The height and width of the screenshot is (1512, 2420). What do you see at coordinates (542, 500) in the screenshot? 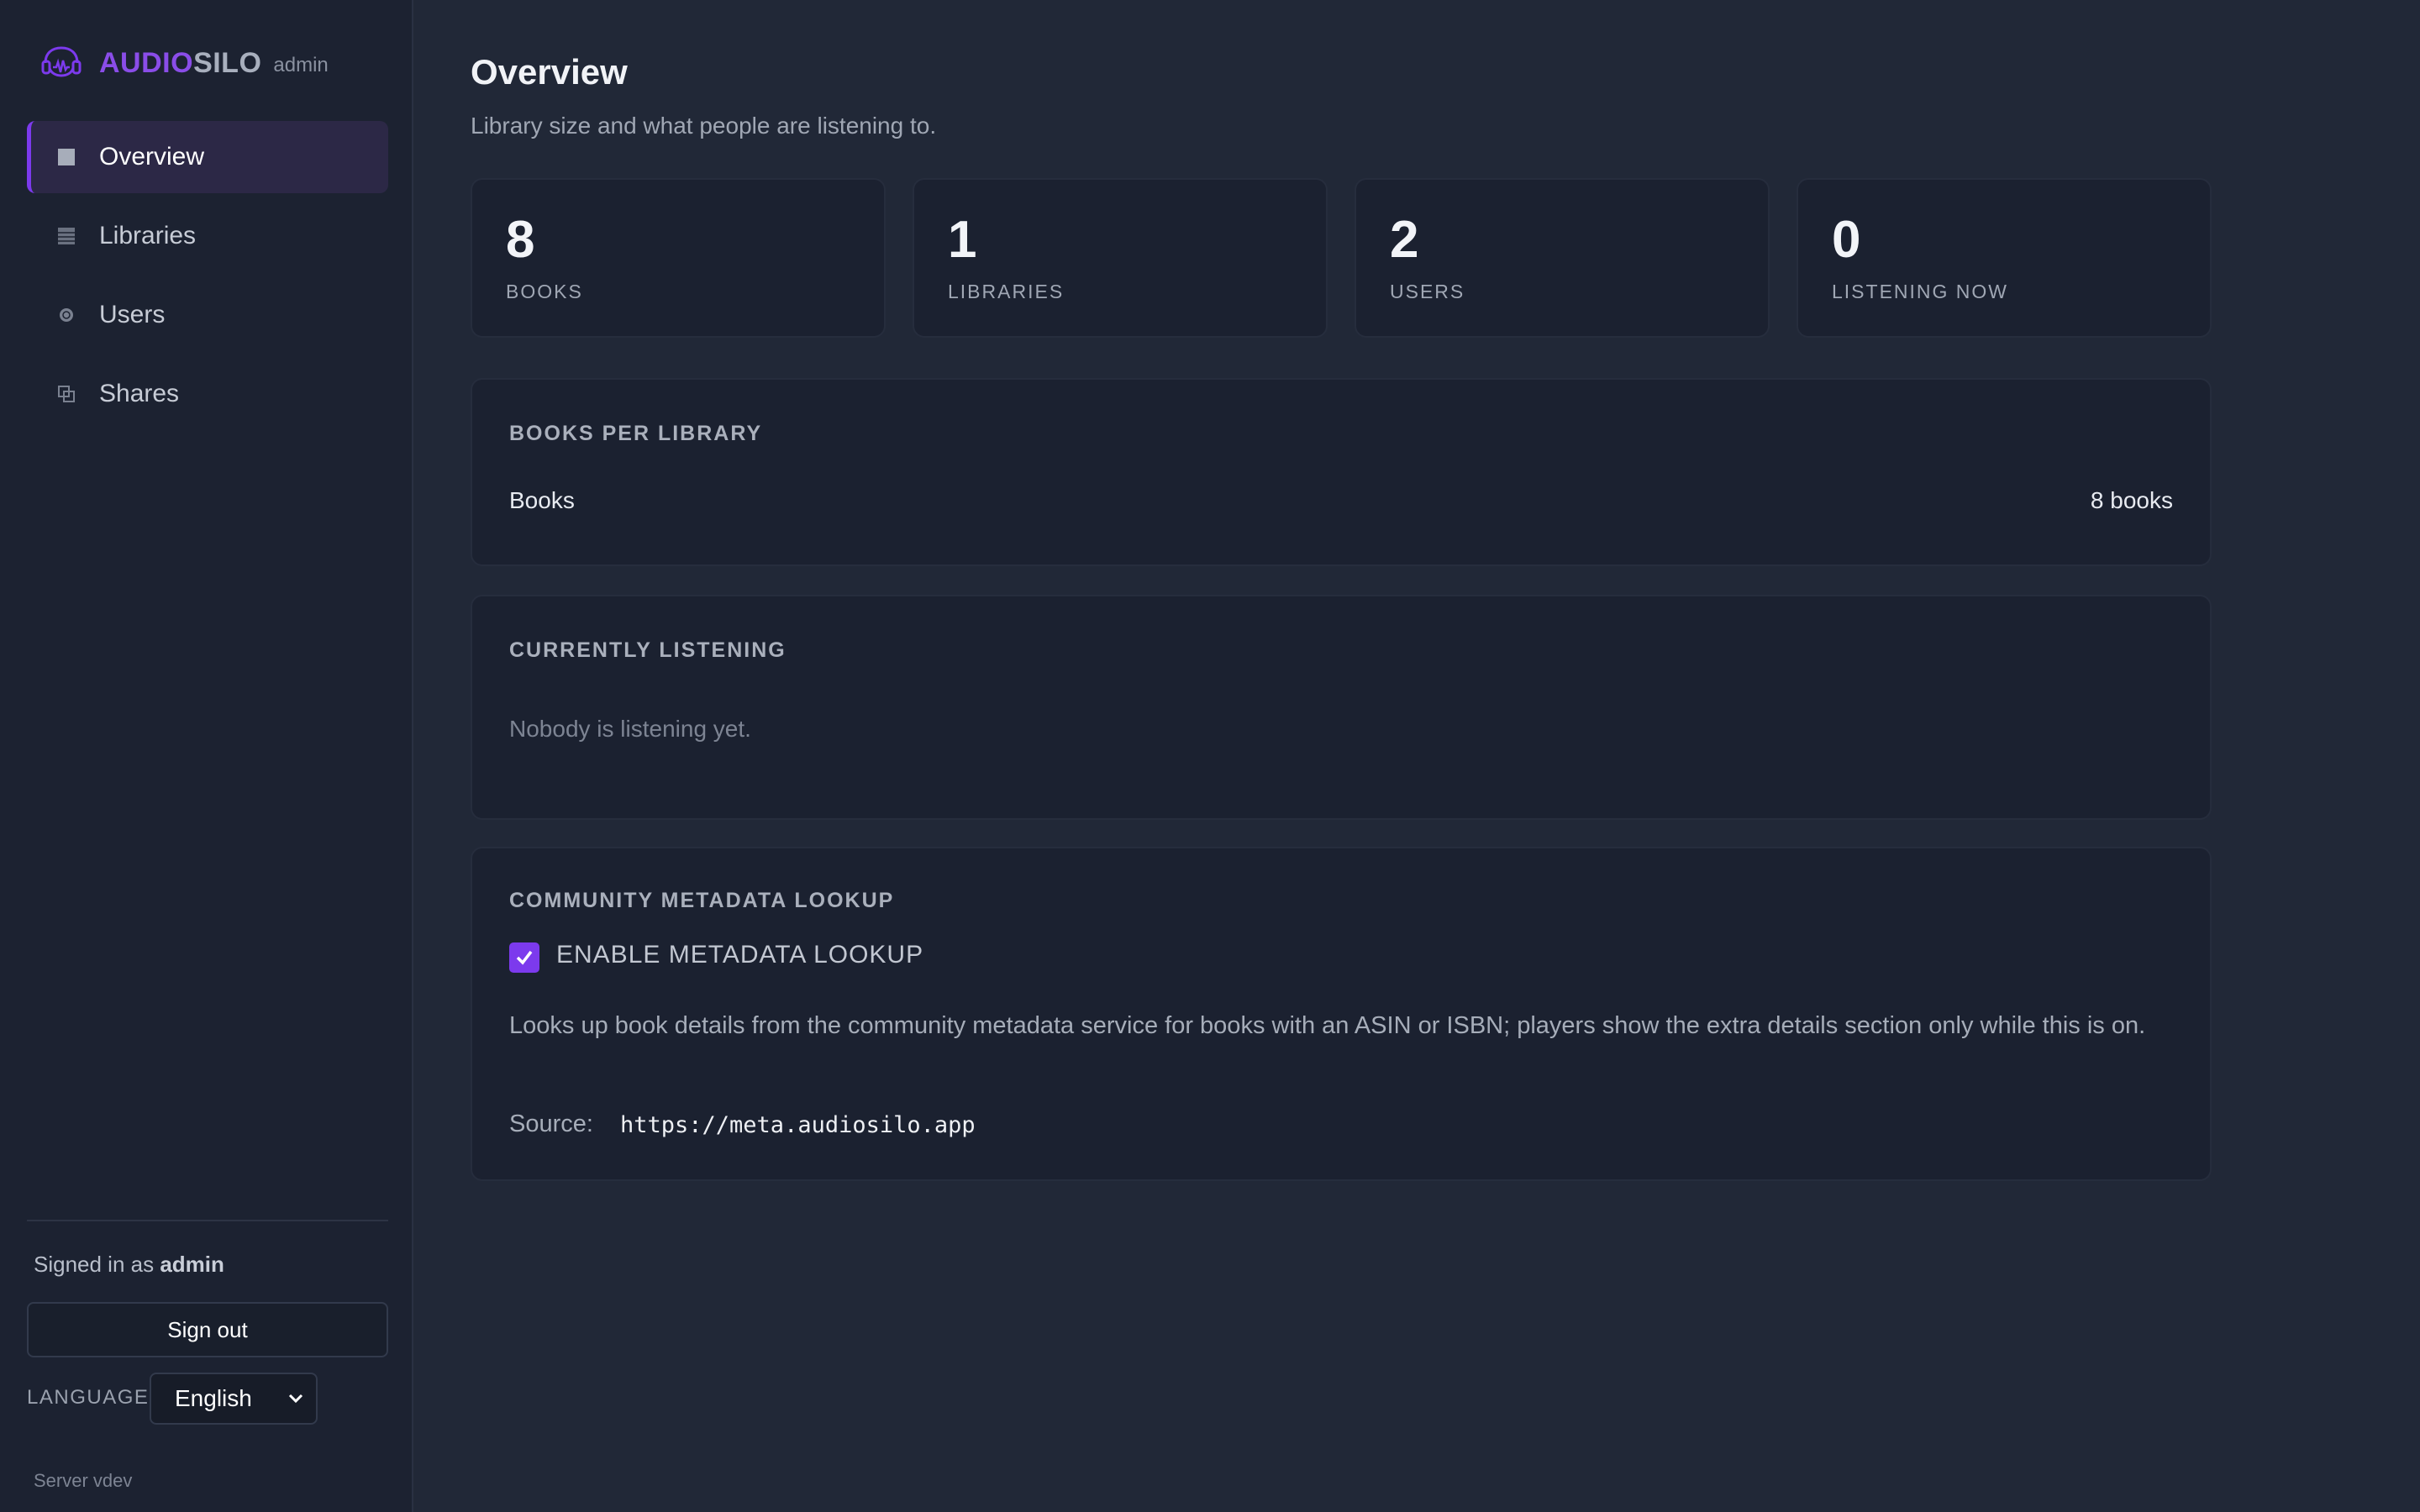
I see `library-row-name: Books` at bounding box center [542, 500].